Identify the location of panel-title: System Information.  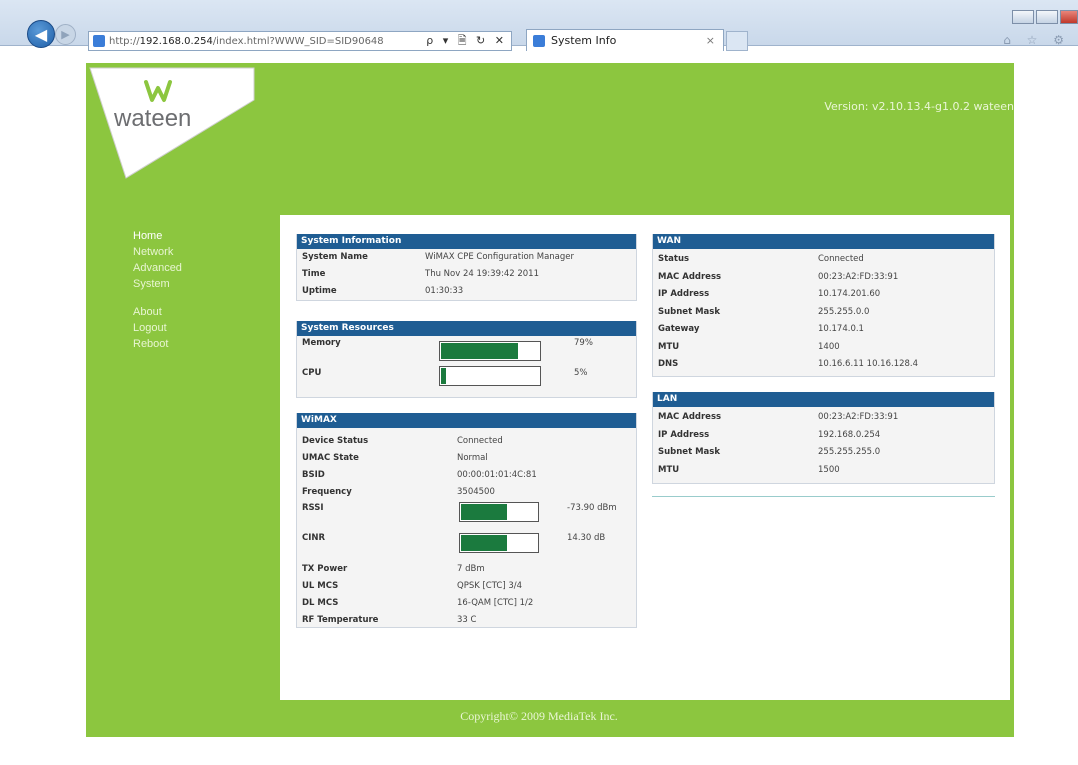
(466, 241).